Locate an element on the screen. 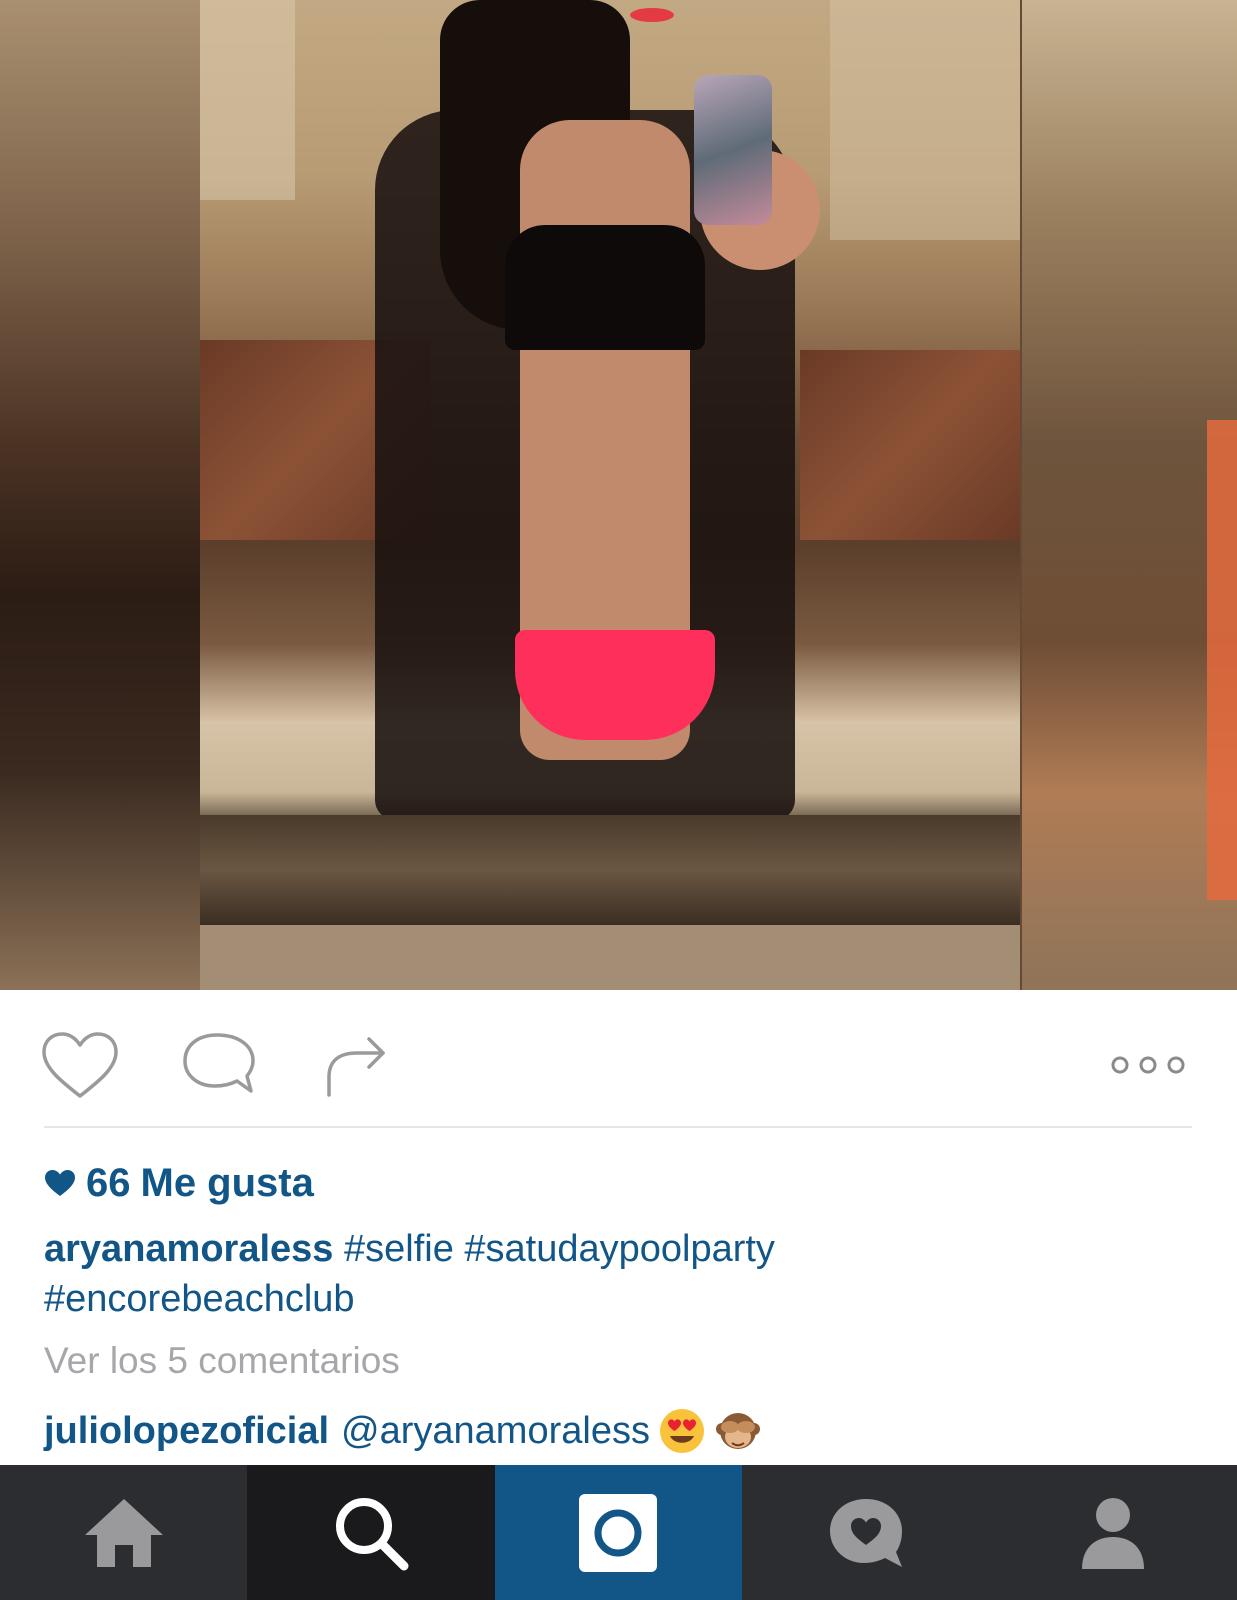 The image size is (1237, 1600). caption-tags-line2: #encorebeachclub is located at coordinates (199, 1299).